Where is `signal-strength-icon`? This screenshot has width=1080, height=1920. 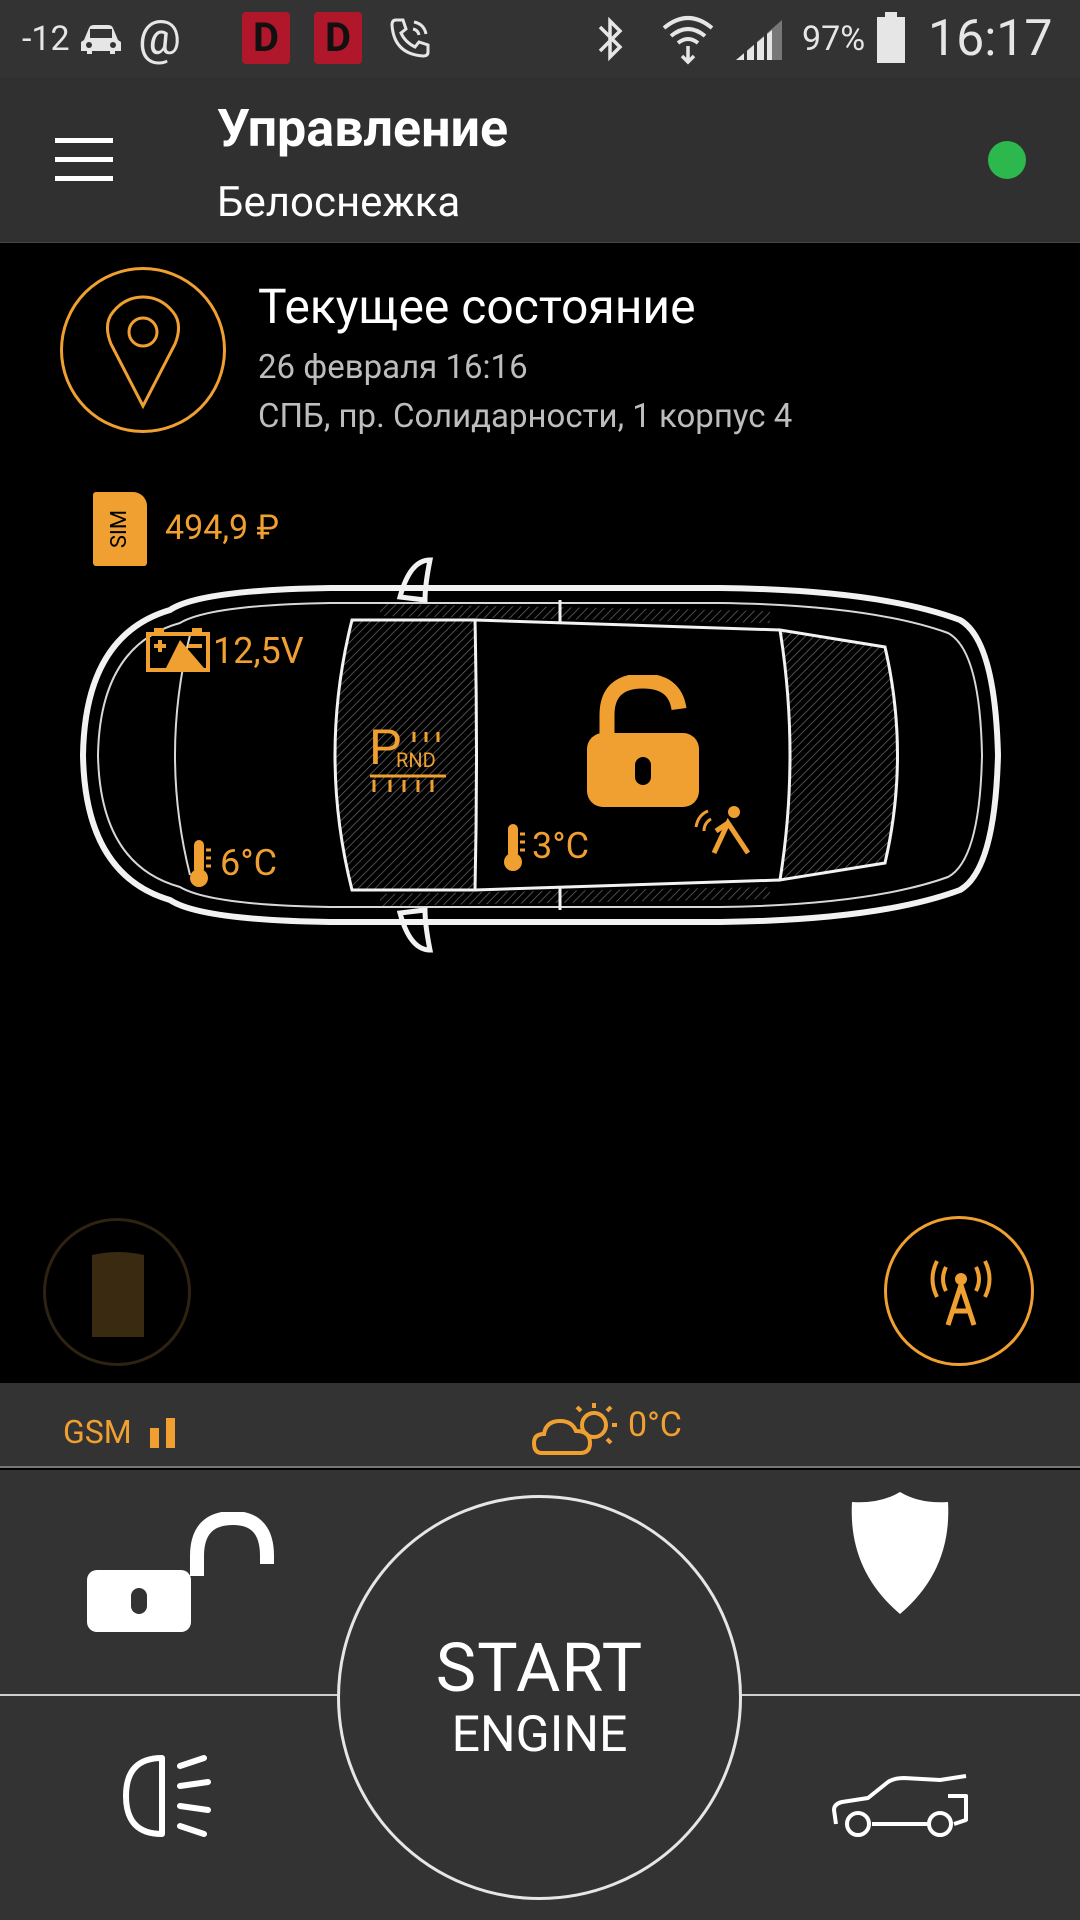 signal-strength-icon is located at coordinates (759, 40).